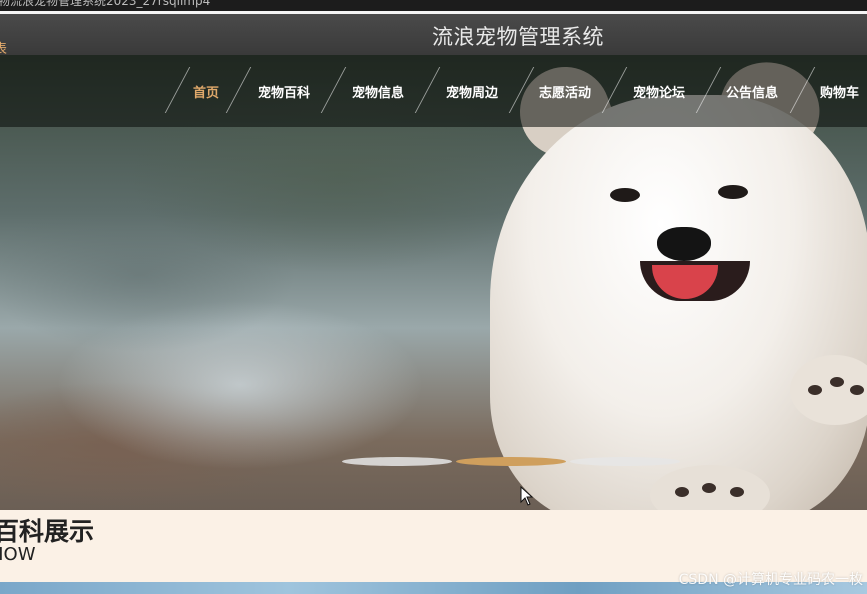 The height and width of the screenshot is (594, 867). Describe the element at coordinates (839, 91) in the screenshot. I see `nav-item-cart: 购物车` at that location.